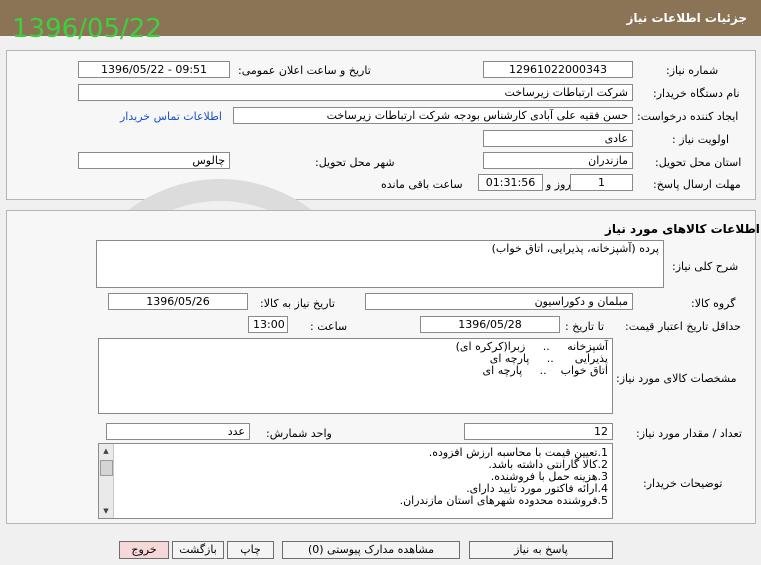 The width and height of the screenshot is (761, 565). What do you see at coordinates (558, 138) in the screenshot?
I see `priority-field: عادی` at bounding box center [558, 138].